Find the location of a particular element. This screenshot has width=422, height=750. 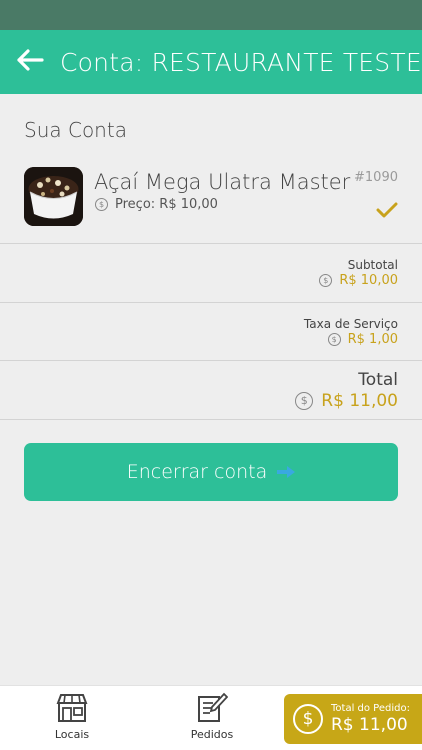

checkmark-icon is located at coordinates (387, 212).